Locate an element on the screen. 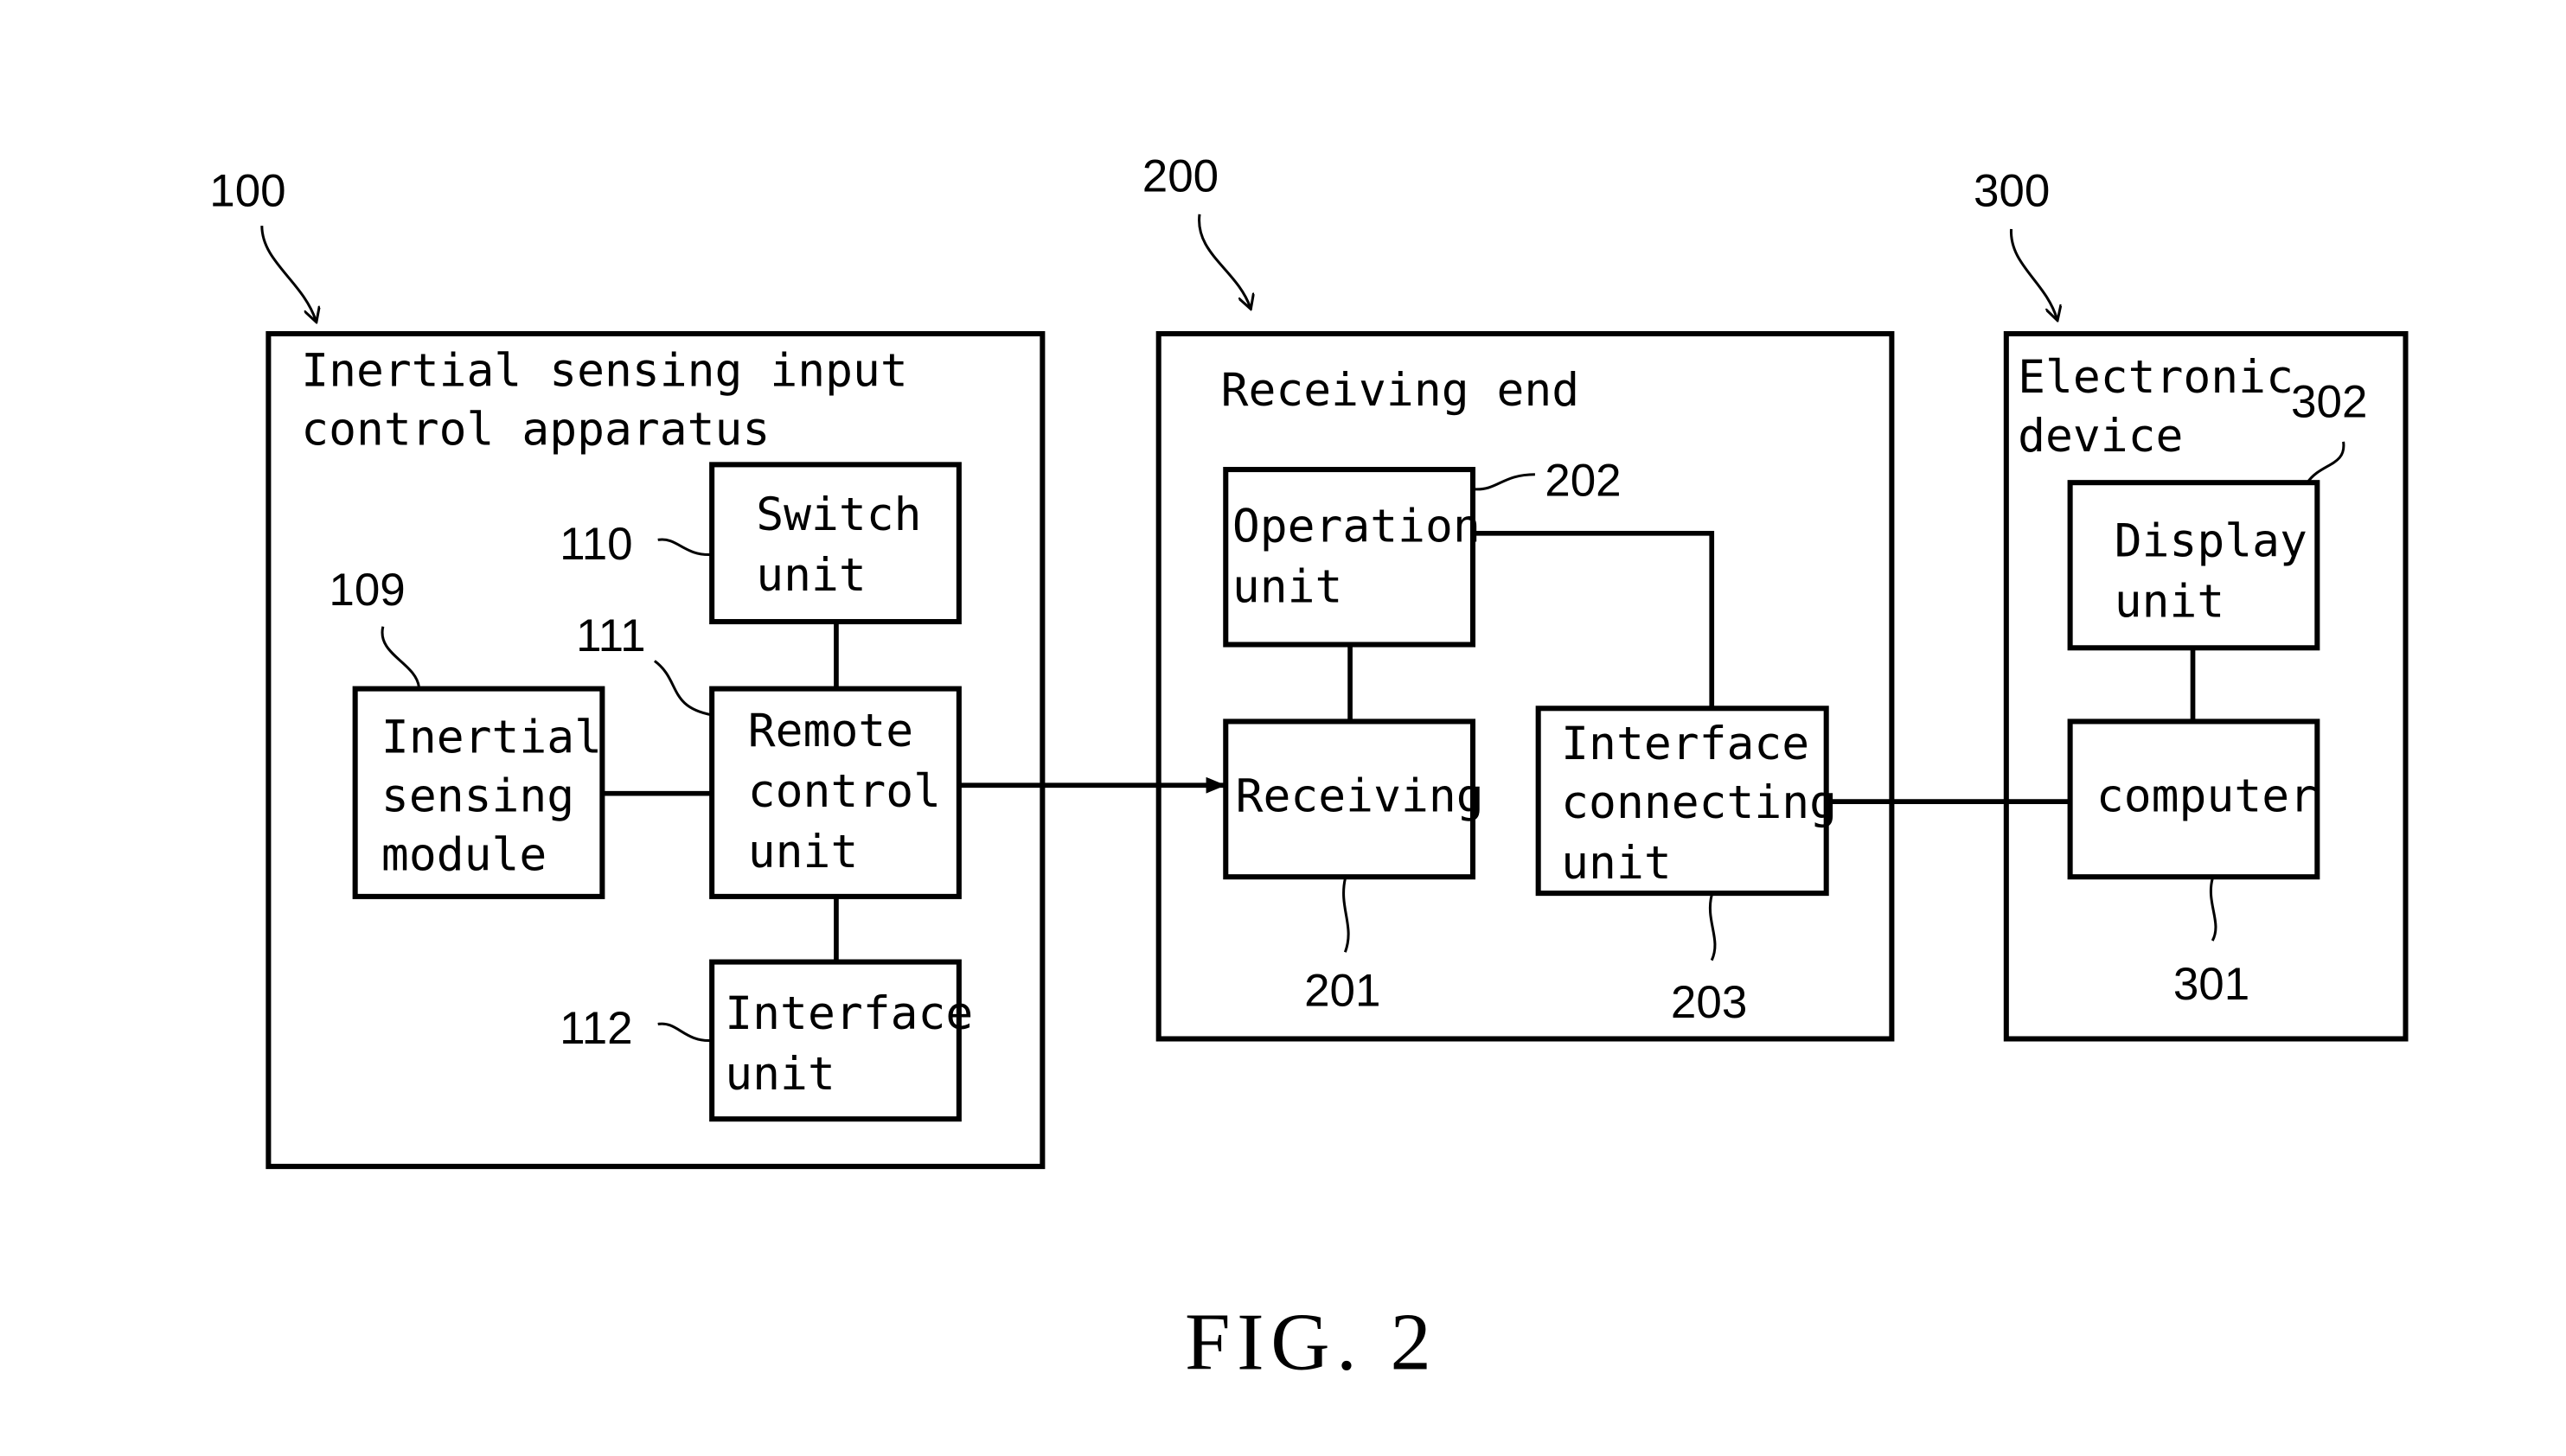  remote-control-line-2: control is located at coordinates (844, 792).